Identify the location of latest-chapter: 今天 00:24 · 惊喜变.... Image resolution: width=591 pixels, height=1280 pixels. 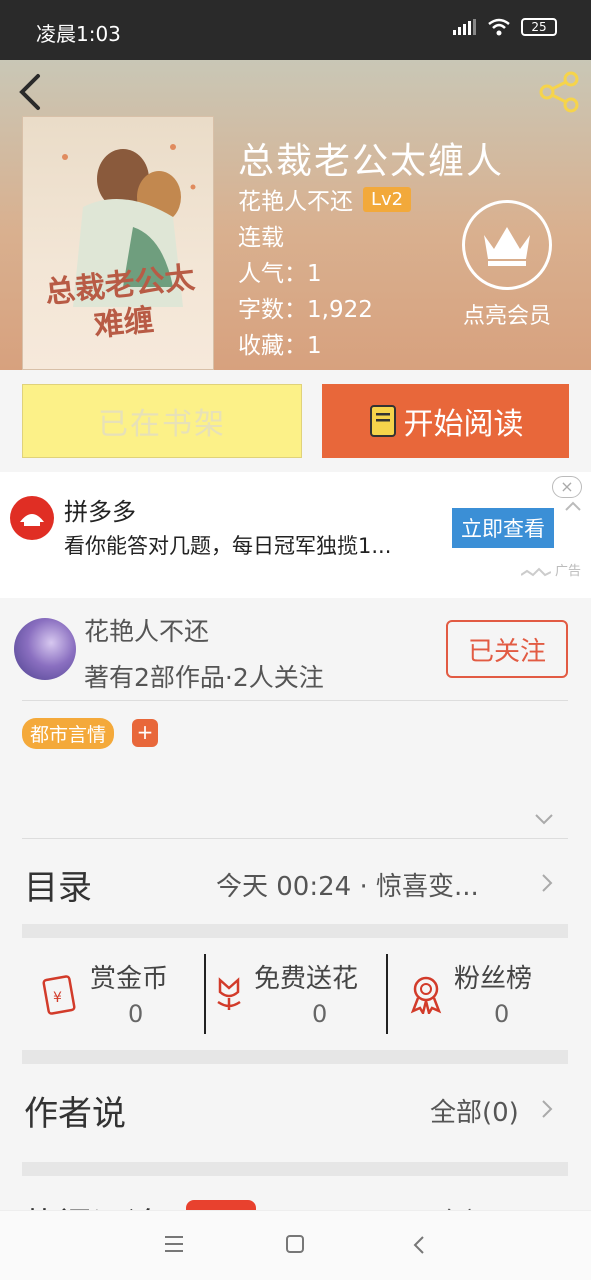
(347, 887).